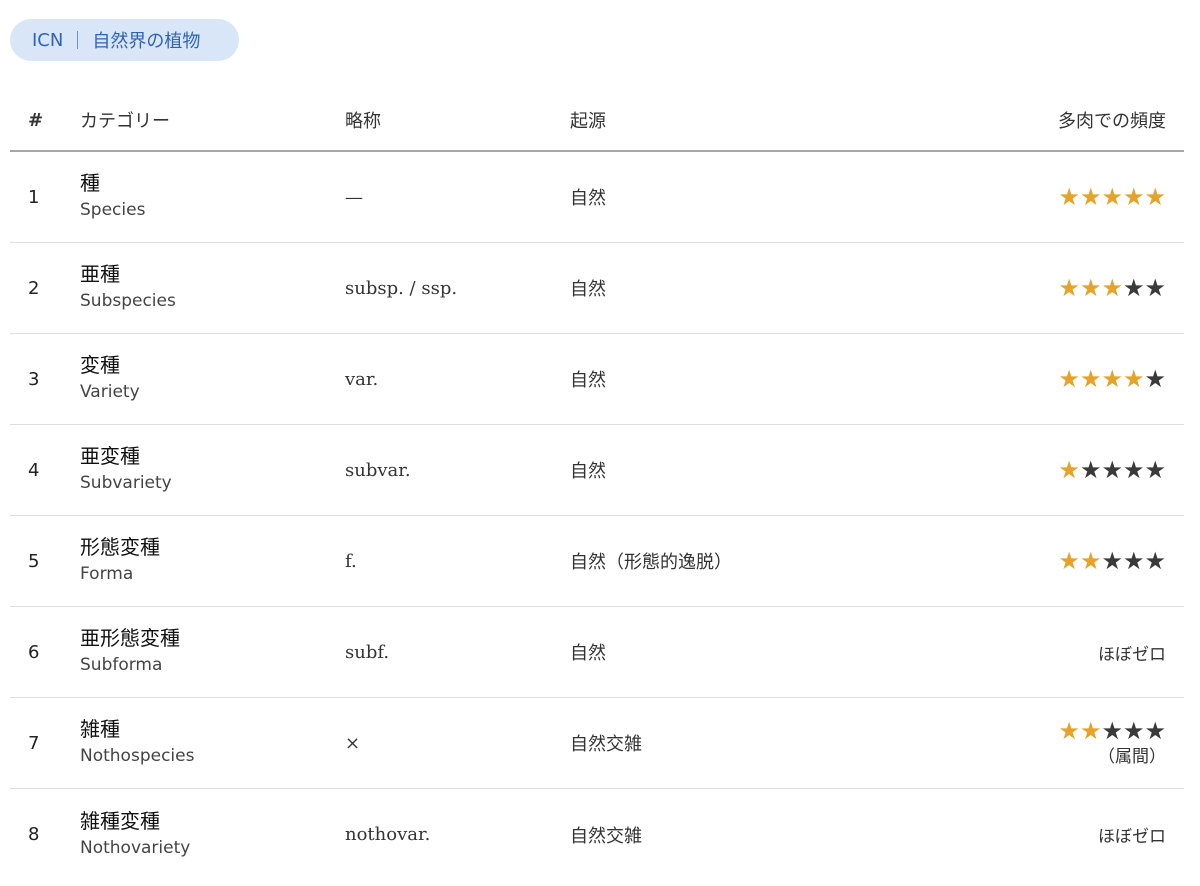 This screenshot has height=886, width=1200. What do you see at coordinates (100, 729) in the screenshot?
I see `category-japanese: 雑種` at bounding box center [100, 729].